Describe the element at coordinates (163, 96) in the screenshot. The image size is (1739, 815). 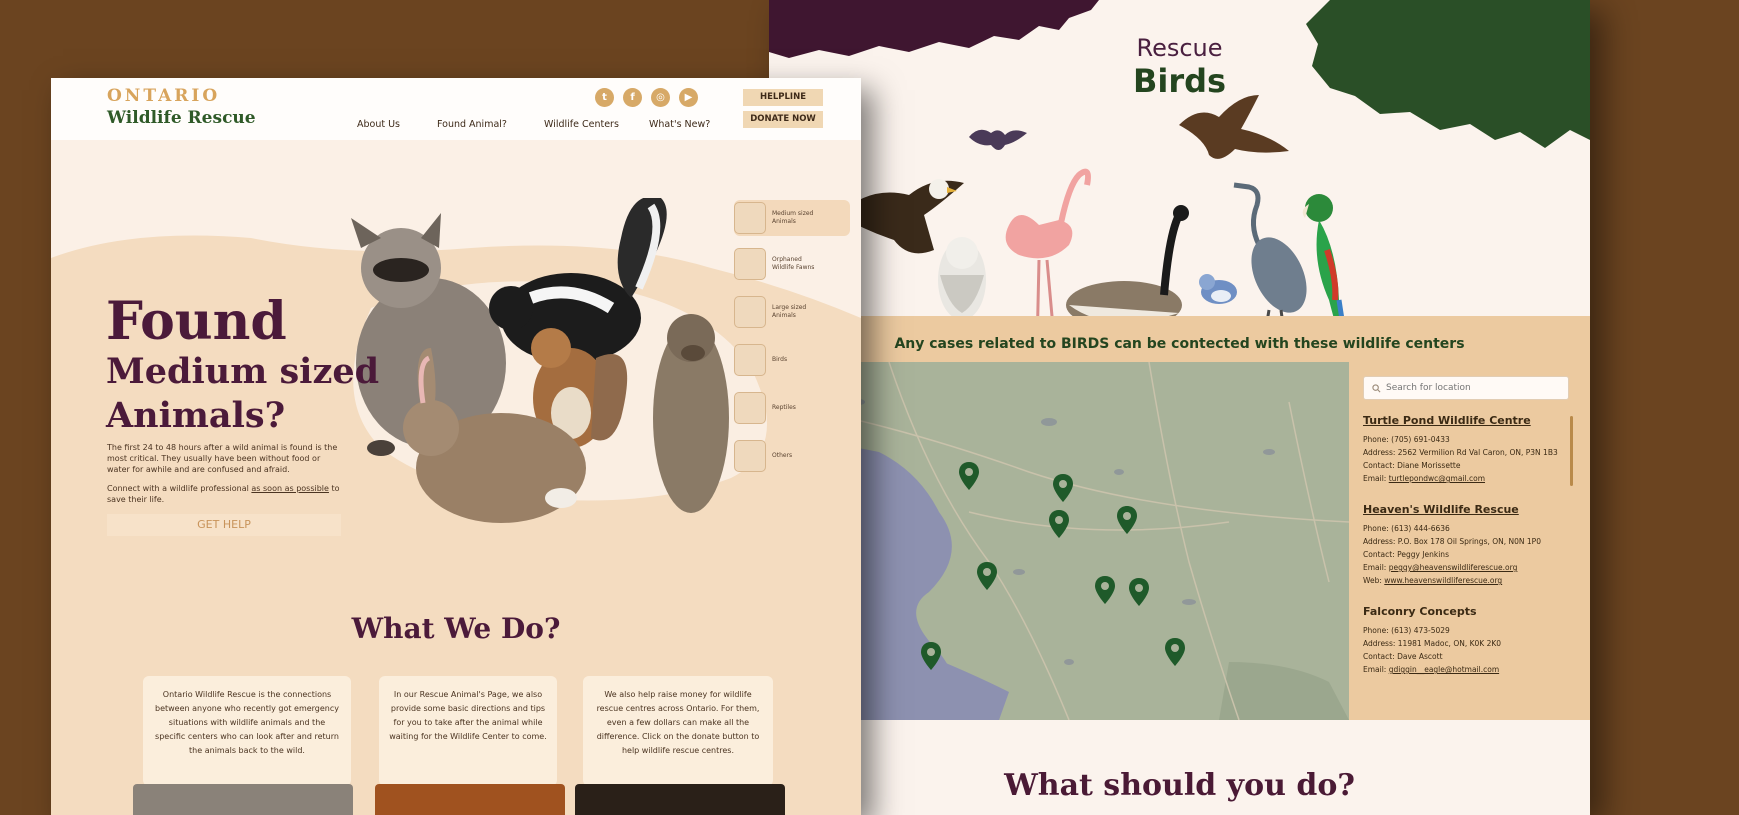
I see `logo-ontario: ONTARIO` at that location.